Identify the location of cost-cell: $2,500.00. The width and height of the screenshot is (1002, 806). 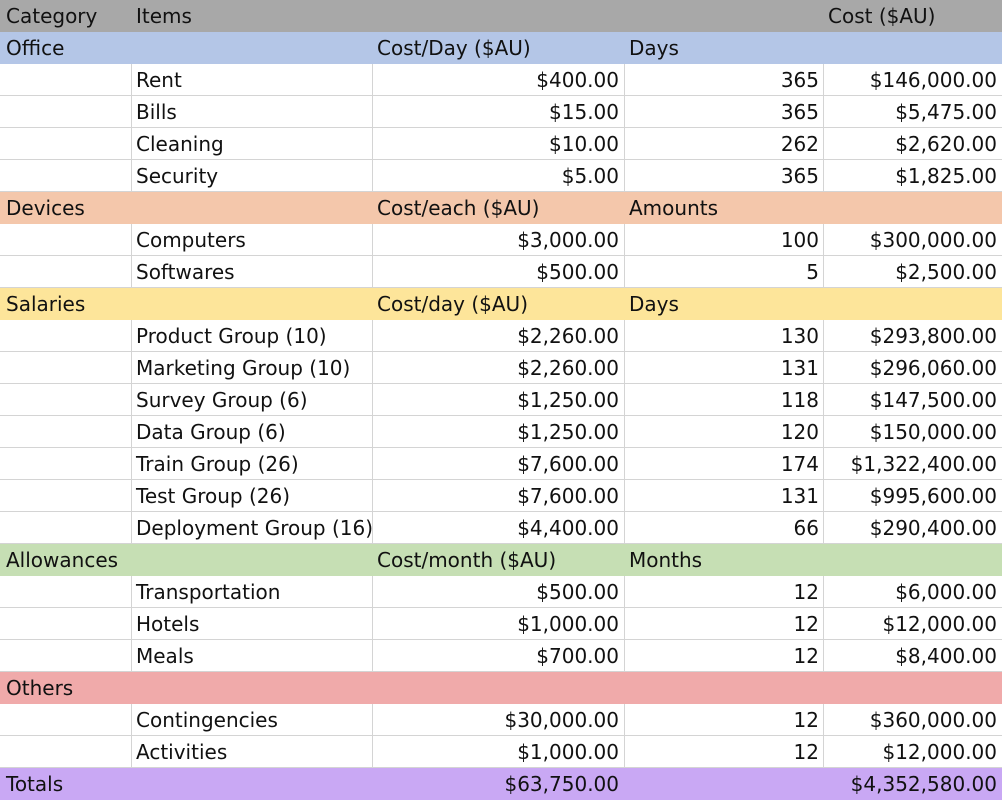
(913, 272).